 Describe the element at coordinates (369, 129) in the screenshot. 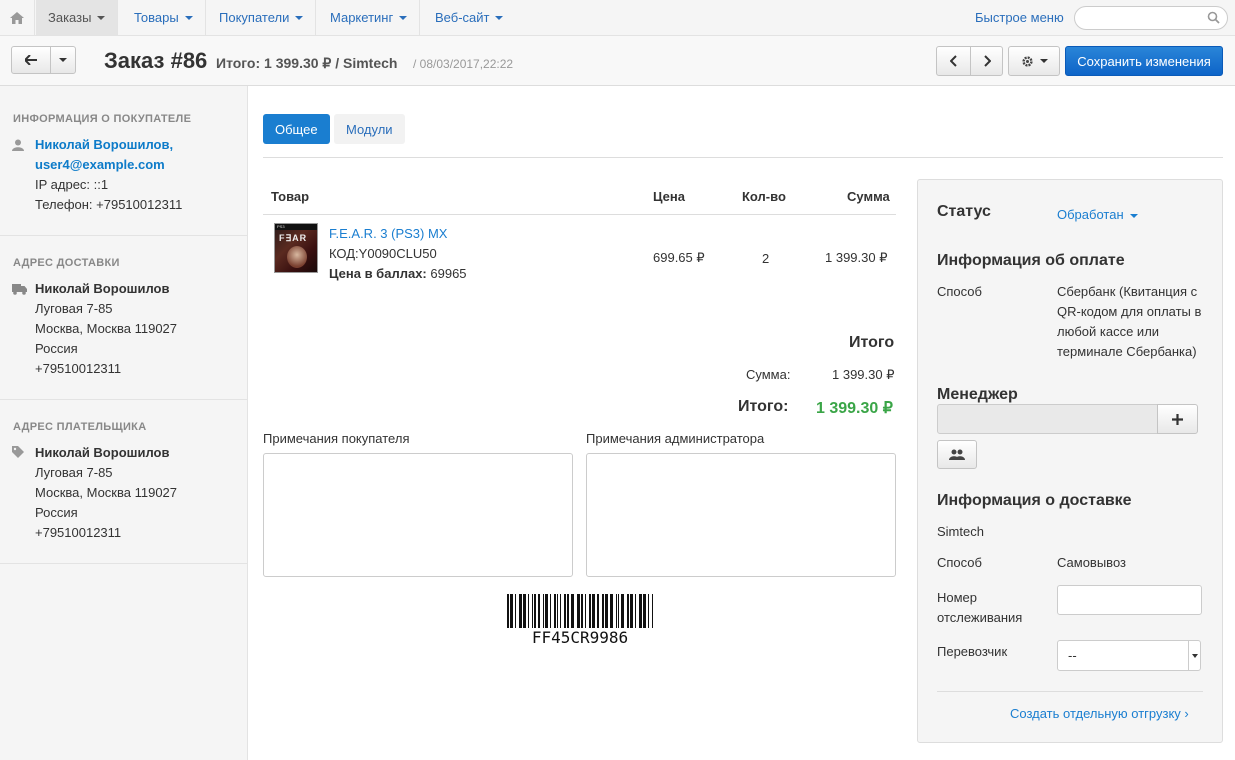

I see `tab-modules: Модули` at that location.